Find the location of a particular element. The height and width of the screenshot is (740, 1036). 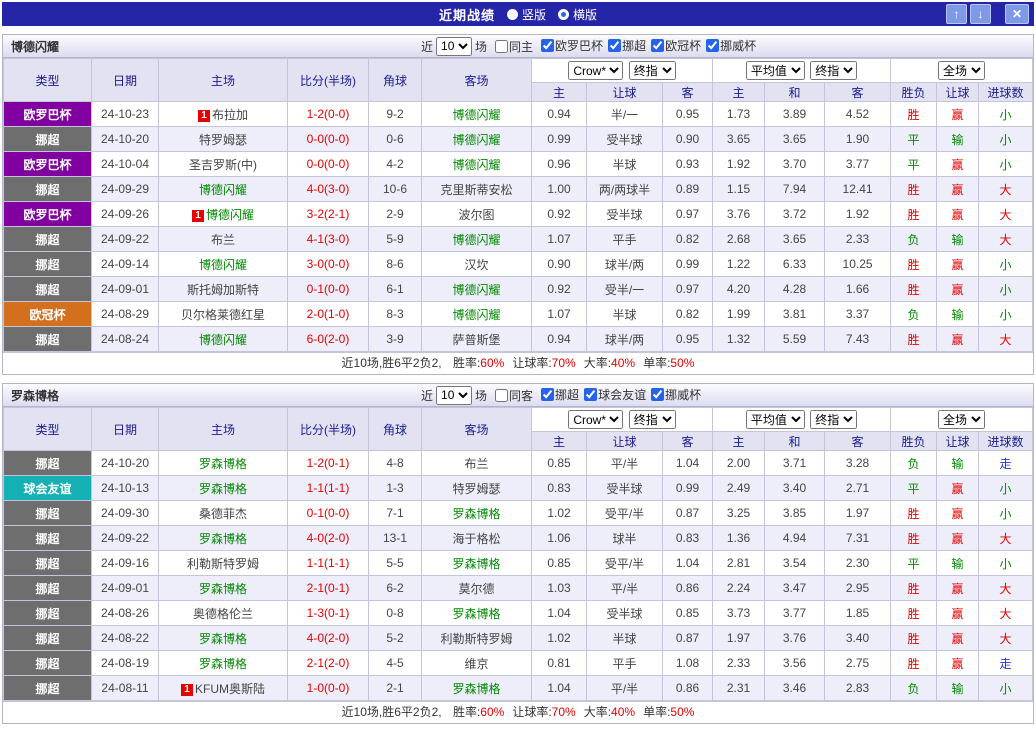

away-team-cell: 海于格松 is located at coordinates (476, 538).